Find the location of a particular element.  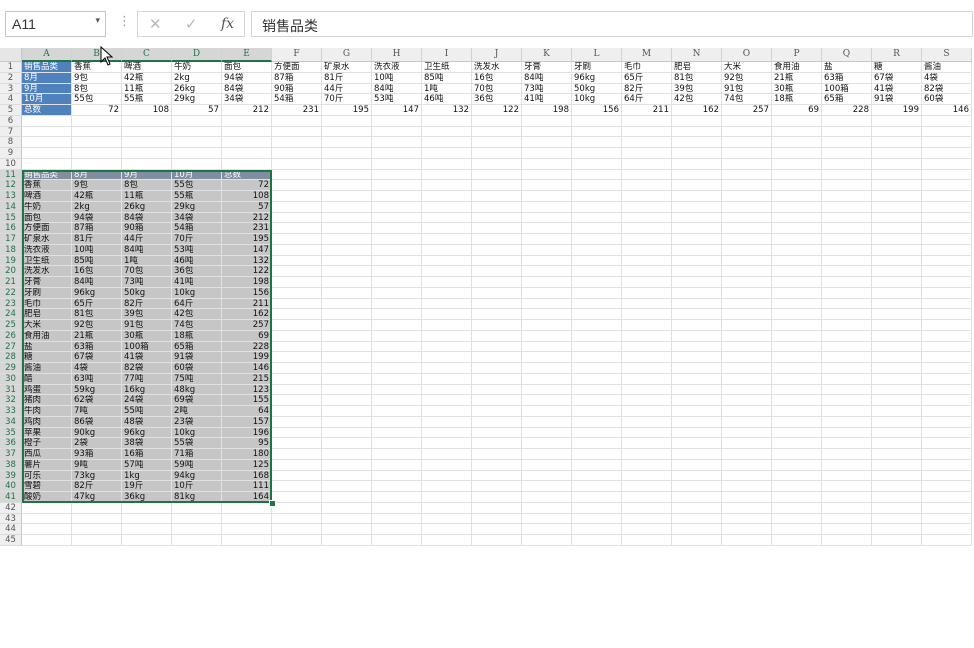

column-header-a: A is located at coordinates (47, 55).